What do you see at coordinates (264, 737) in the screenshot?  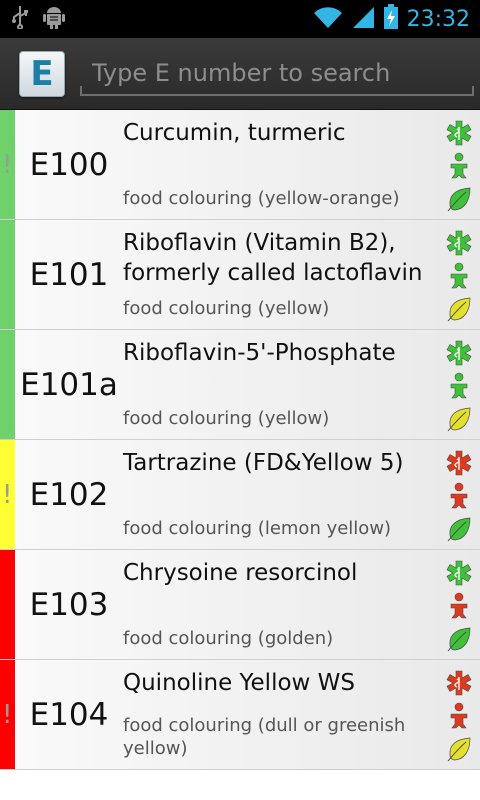 I see `additive-description: food colouring (dull or greenish yellow)` at bounding box center [264, 737].